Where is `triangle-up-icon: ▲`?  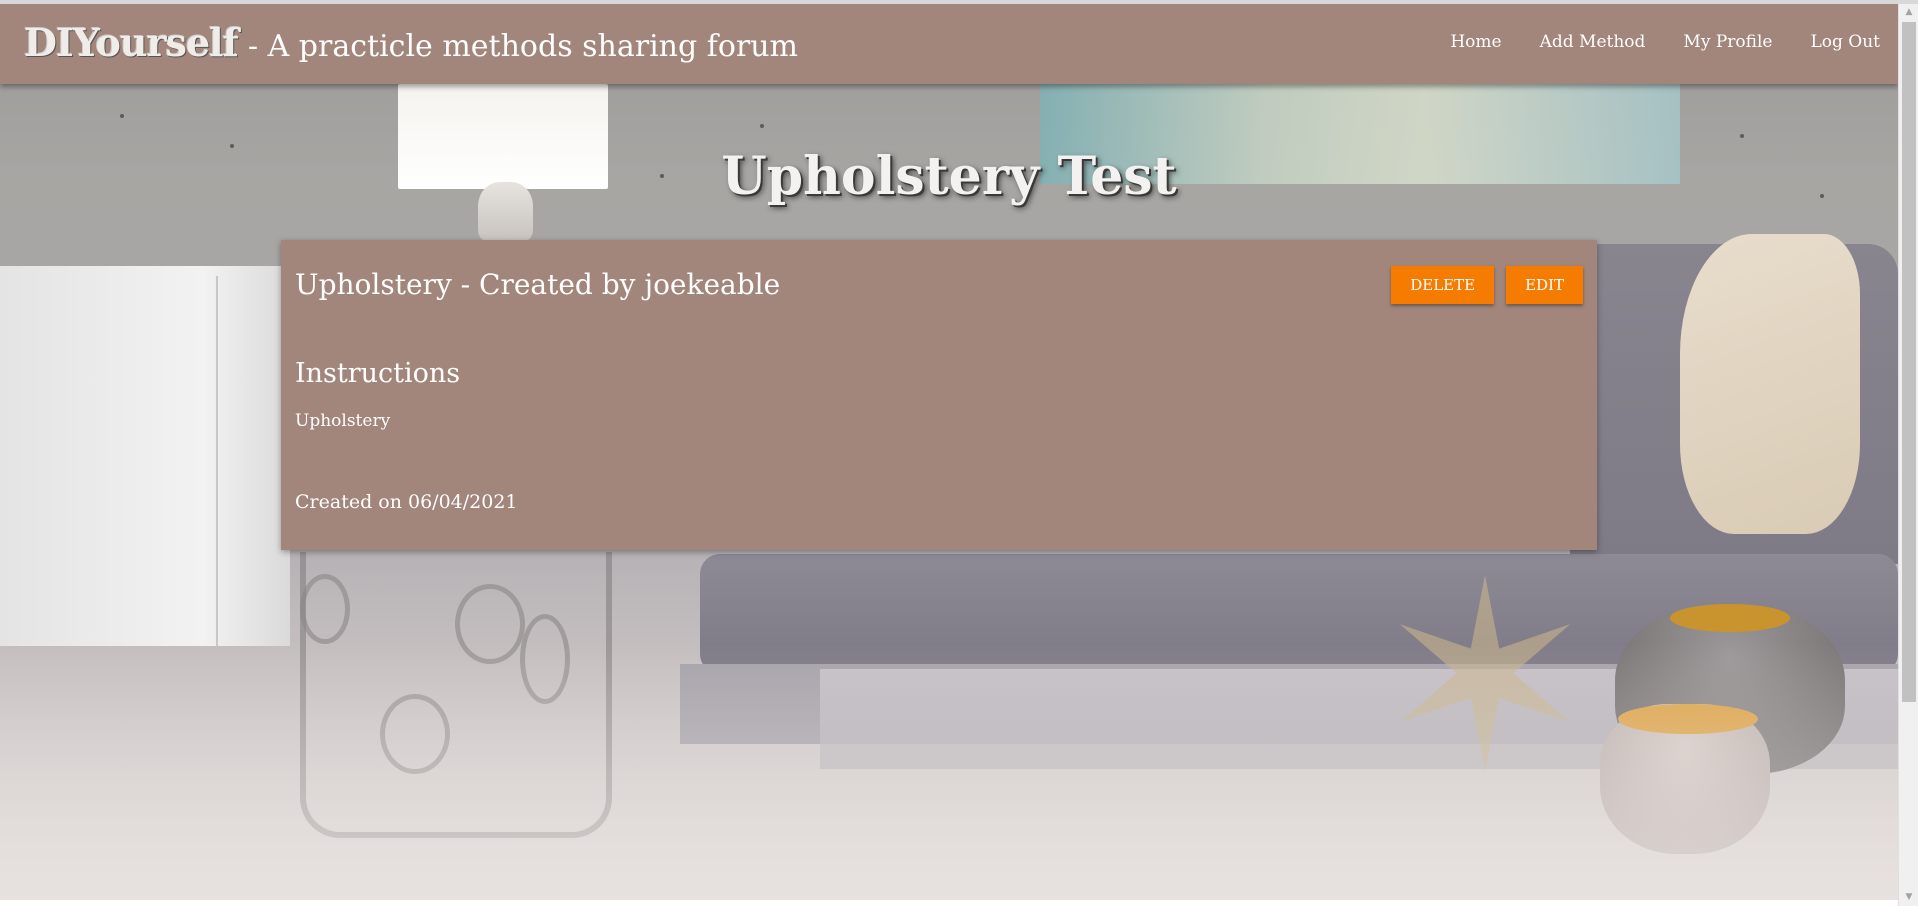 triangle-up-icon: ▲ is located at coordinates (1908, 12).